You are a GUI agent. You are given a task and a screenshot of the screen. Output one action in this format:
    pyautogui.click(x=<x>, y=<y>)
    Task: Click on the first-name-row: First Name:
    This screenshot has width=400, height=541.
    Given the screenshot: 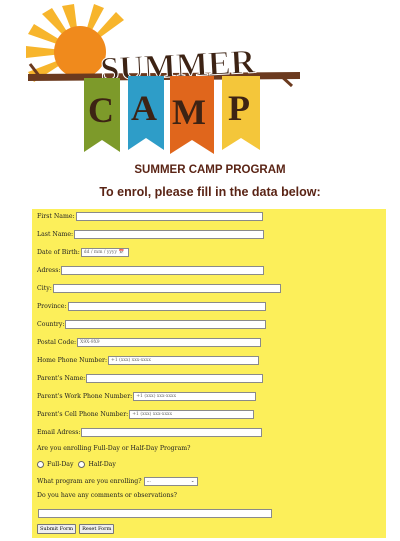 What is the action you would take?
    pyautogui.click(x=150, y=216)
    